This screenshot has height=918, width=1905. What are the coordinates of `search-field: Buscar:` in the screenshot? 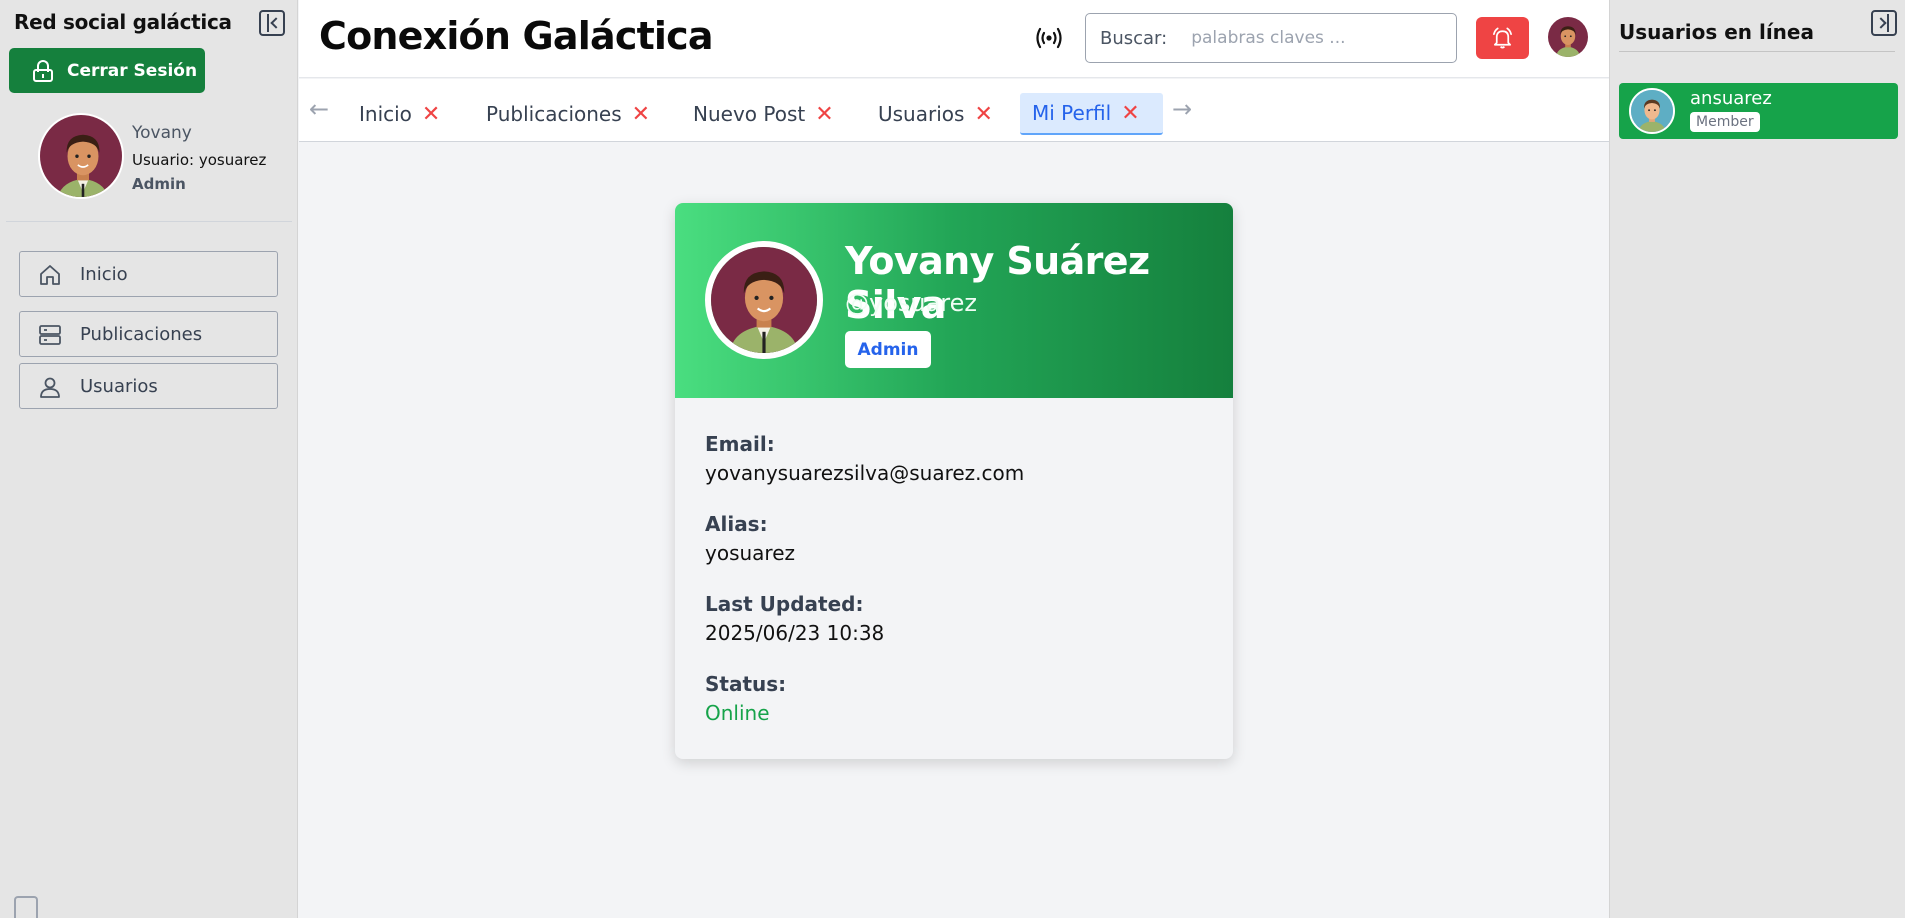 It's located at (1271, 38).